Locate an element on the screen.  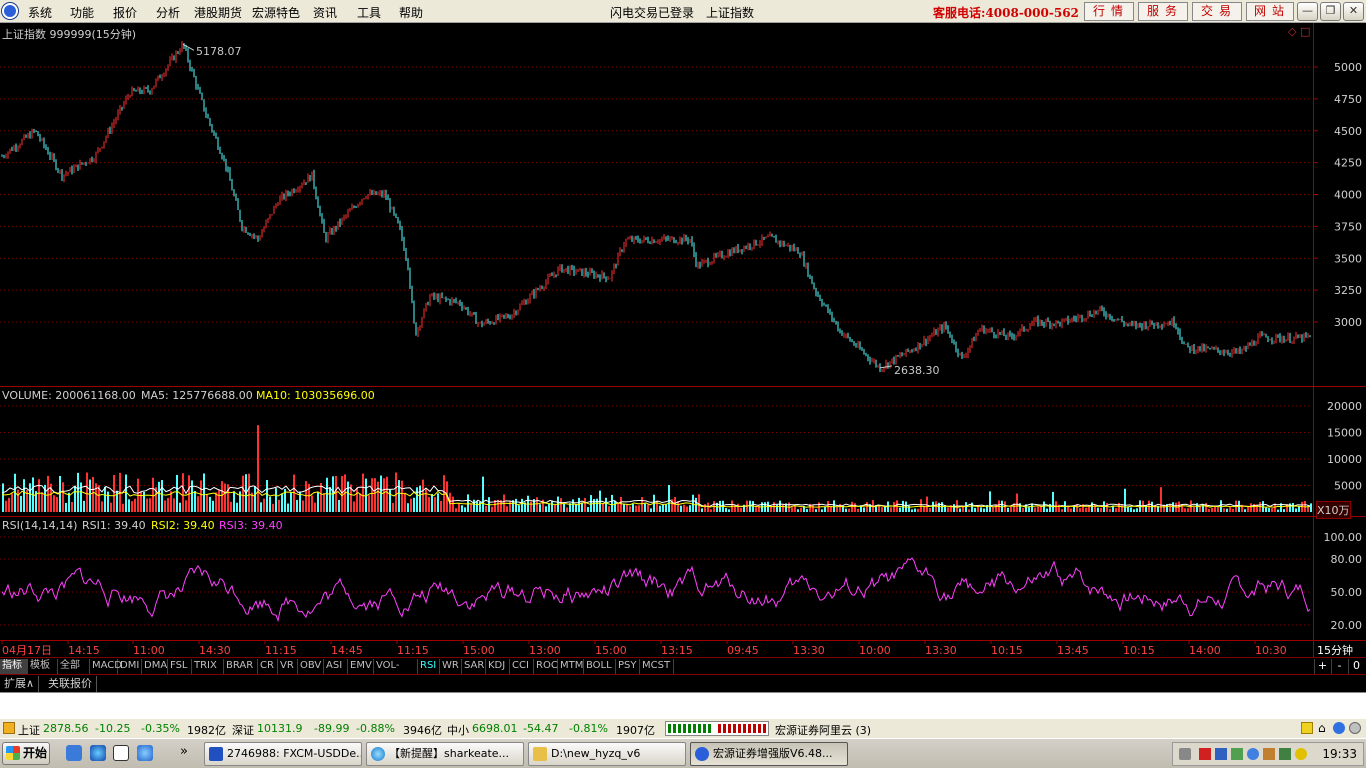
start-button: 开始 is located at coordinates (26, 753).